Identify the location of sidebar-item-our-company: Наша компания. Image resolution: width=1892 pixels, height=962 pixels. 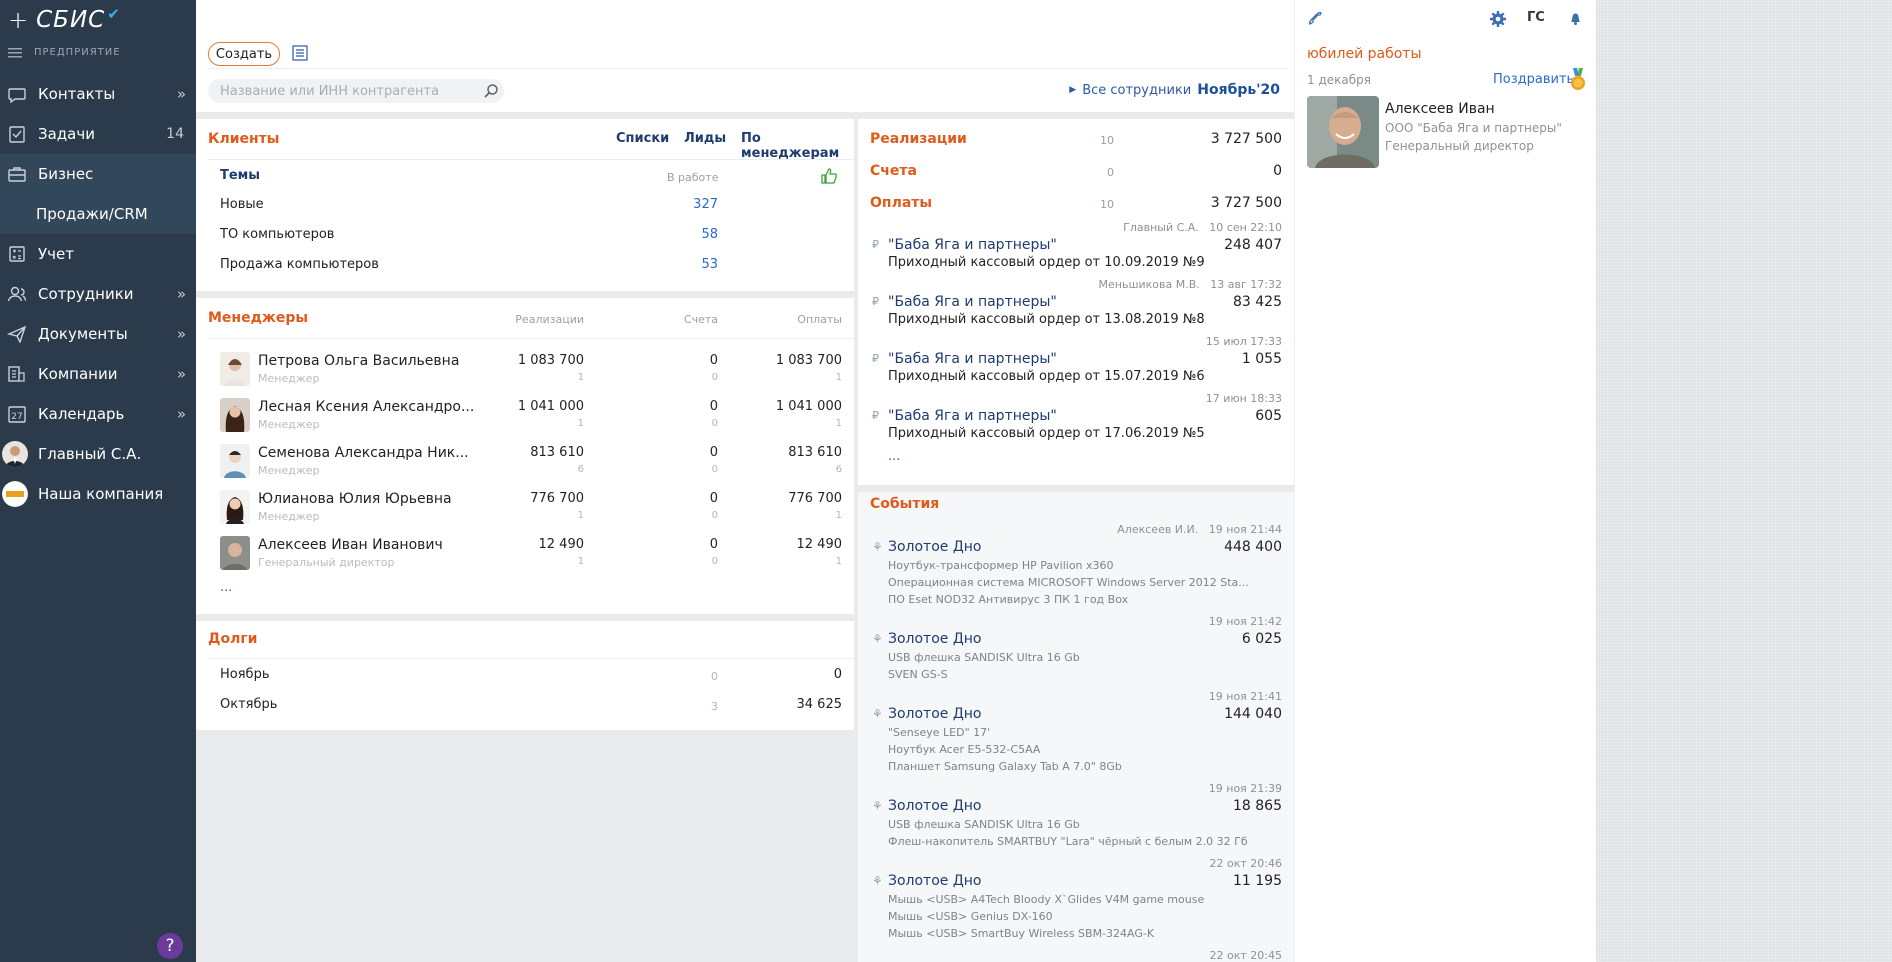
(98, 494).